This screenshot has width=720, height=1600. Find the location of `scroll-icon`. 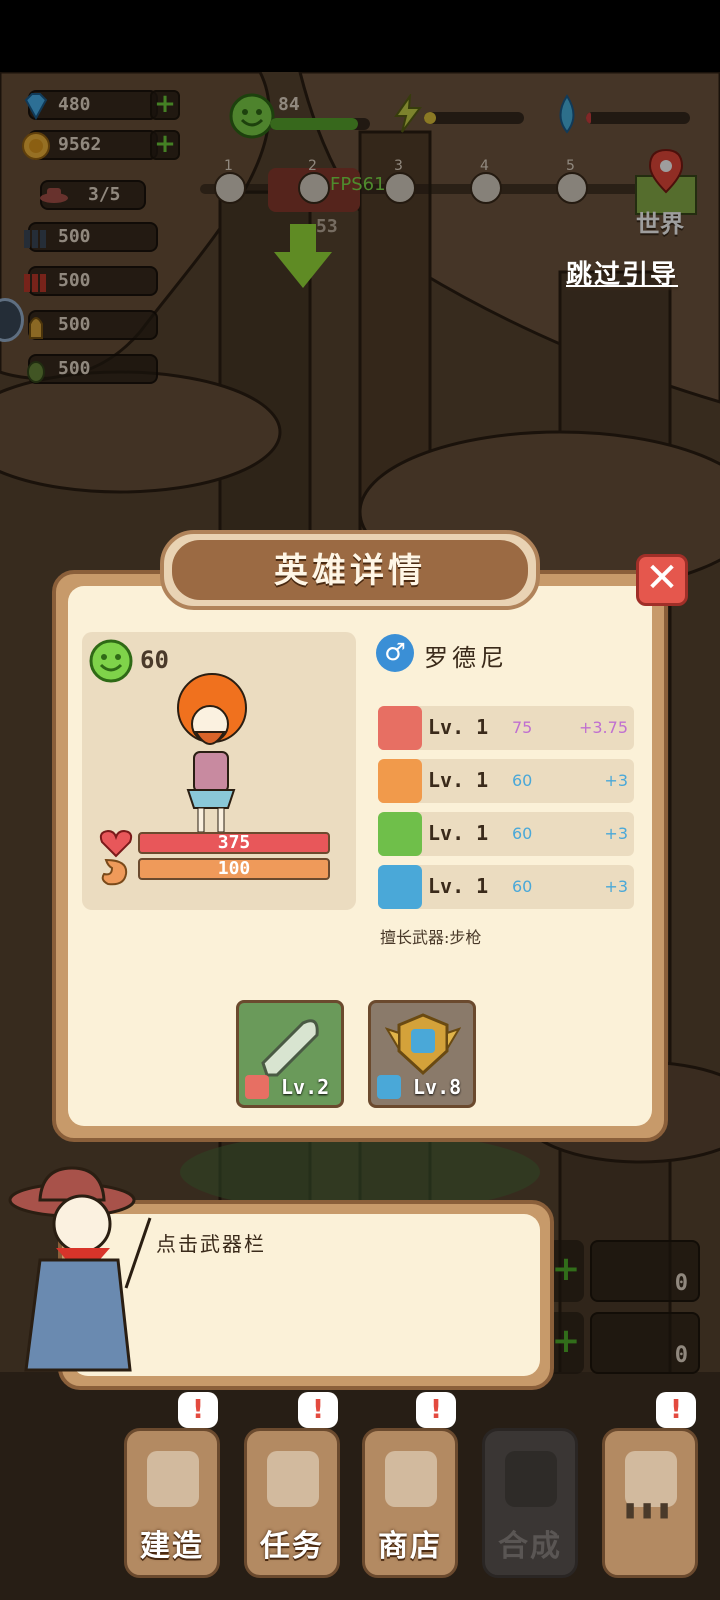

scroll-icon is located at coordinates (293, 1479).